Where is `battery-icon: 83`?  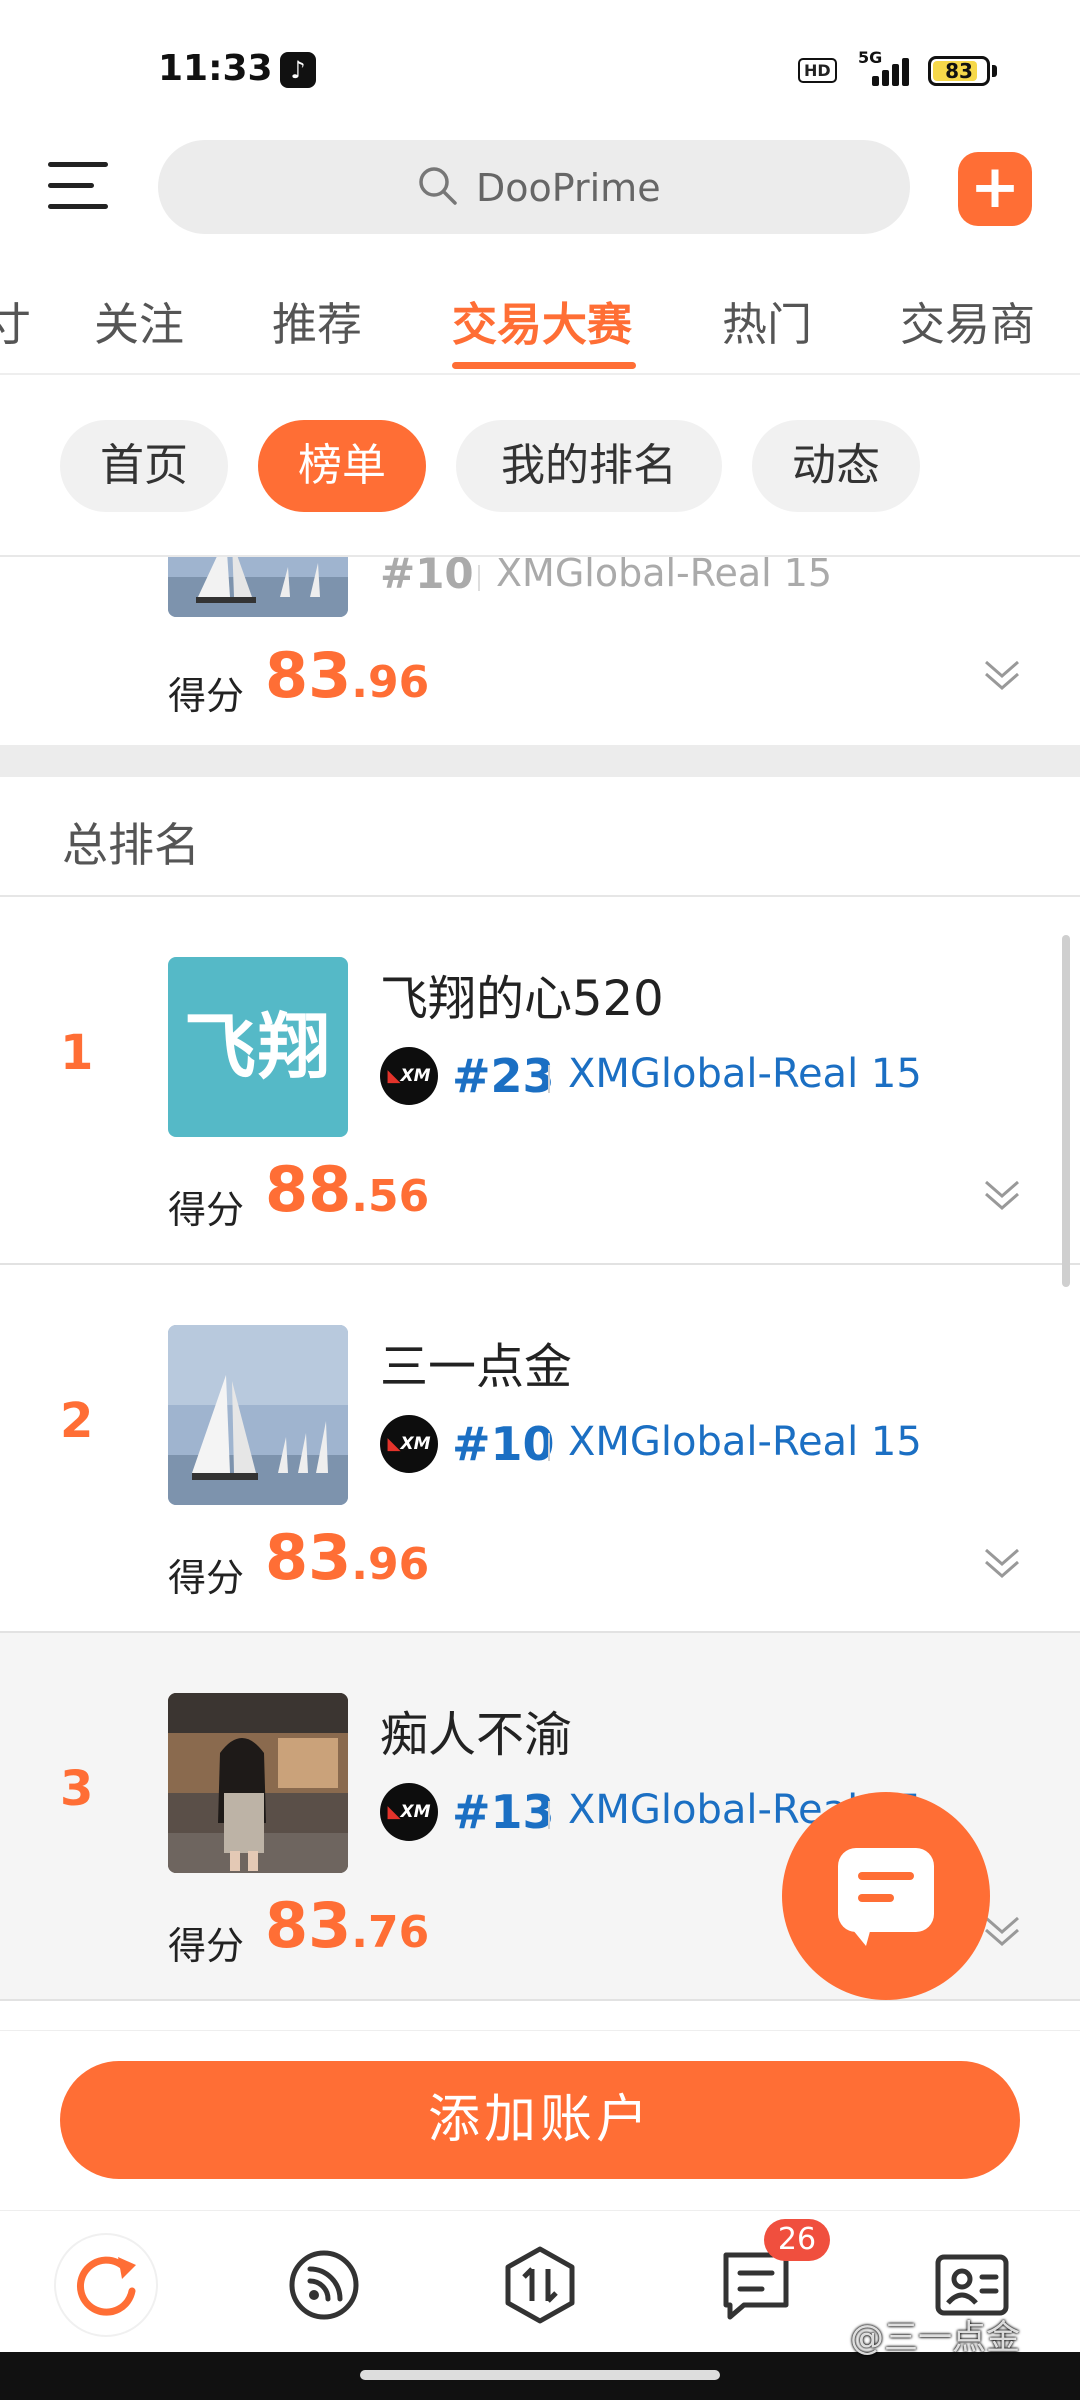
battery-icon: 83 is located at coordinates (959, 71).